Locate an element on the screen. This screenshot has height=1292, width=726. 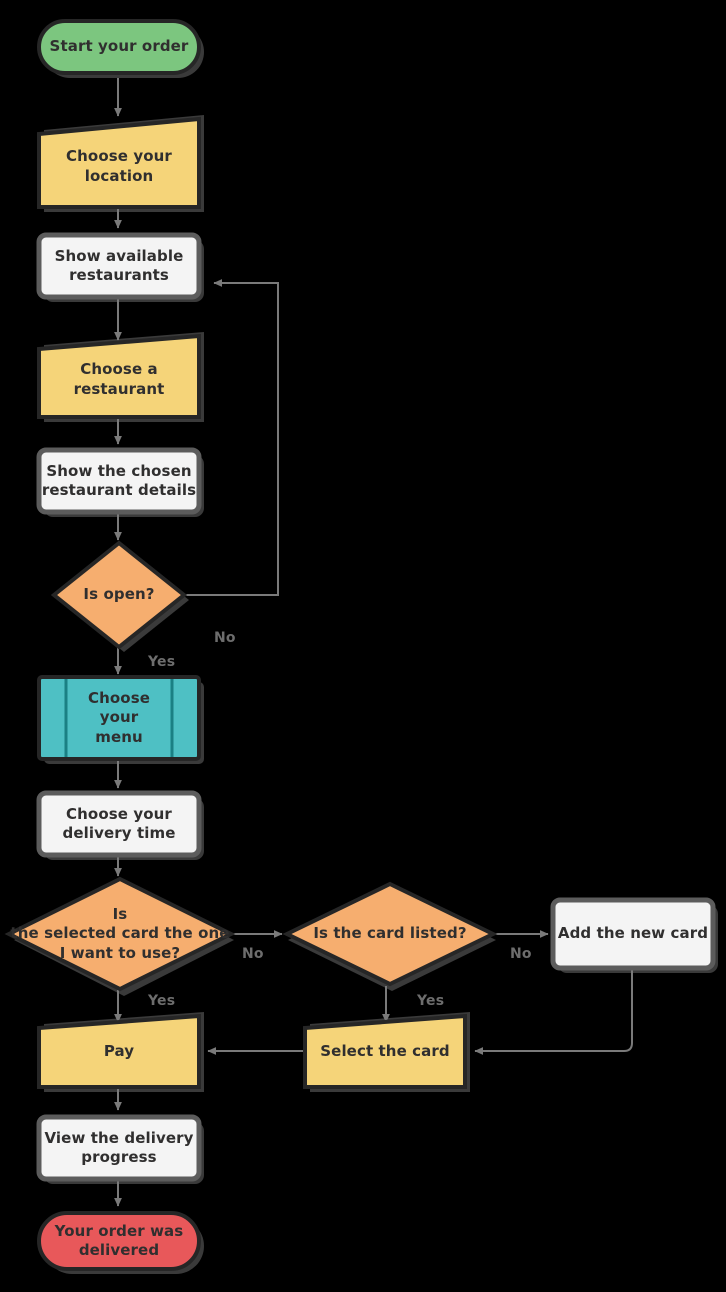
node-choose-location-label: Choose your location is located at coordinates (119, 166).